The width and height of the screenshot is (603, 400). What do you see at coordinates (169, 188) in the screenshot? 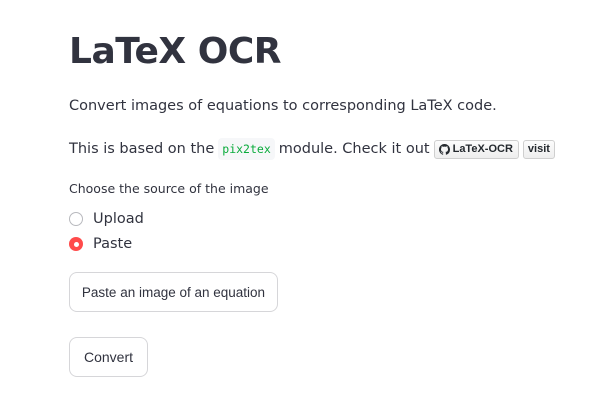
I see `source-radio-label: Choose the source of the image` at bounding box center [169, 188].